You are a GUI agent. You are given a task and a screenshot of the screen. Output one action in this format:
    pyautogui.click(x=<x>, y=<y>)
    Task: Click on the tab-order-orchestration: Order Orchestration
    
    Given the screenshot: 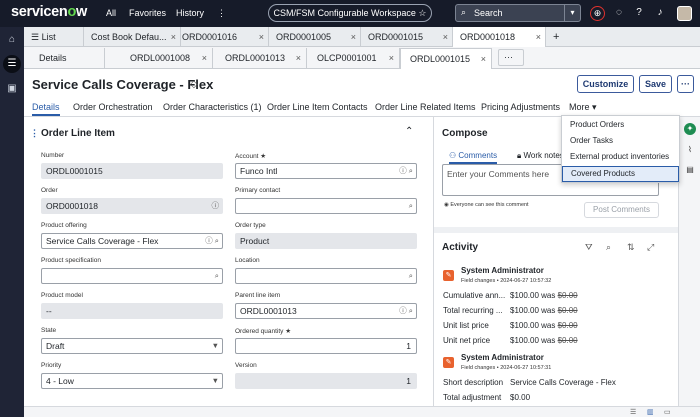 What is the action you would take?
    pyautogui.click(x=113, y=107)
    